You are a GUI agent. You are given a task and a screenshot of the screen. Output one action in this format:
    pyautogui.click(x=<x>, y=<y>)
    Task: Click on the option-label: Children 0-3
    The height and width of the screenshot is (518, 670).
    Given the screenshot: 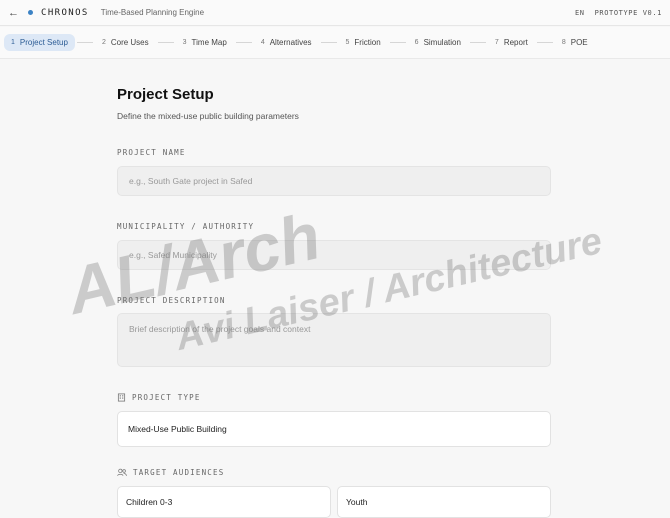 What is the action you would take?
    pyautogui.click(x=149, y=502)
    